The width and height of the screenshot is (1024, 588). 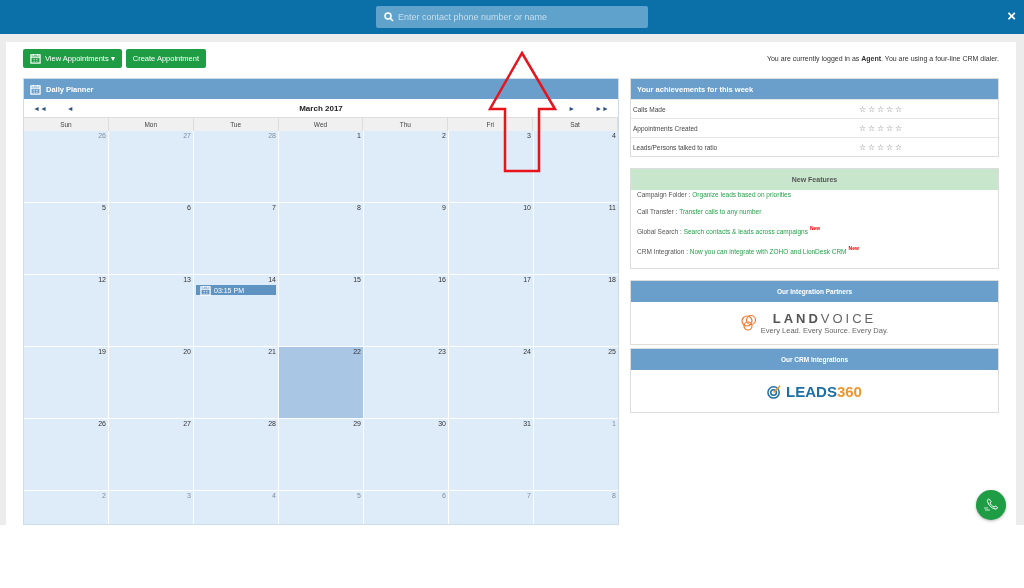 I want to click on close-button: ×, so click(x=1011, y=16).